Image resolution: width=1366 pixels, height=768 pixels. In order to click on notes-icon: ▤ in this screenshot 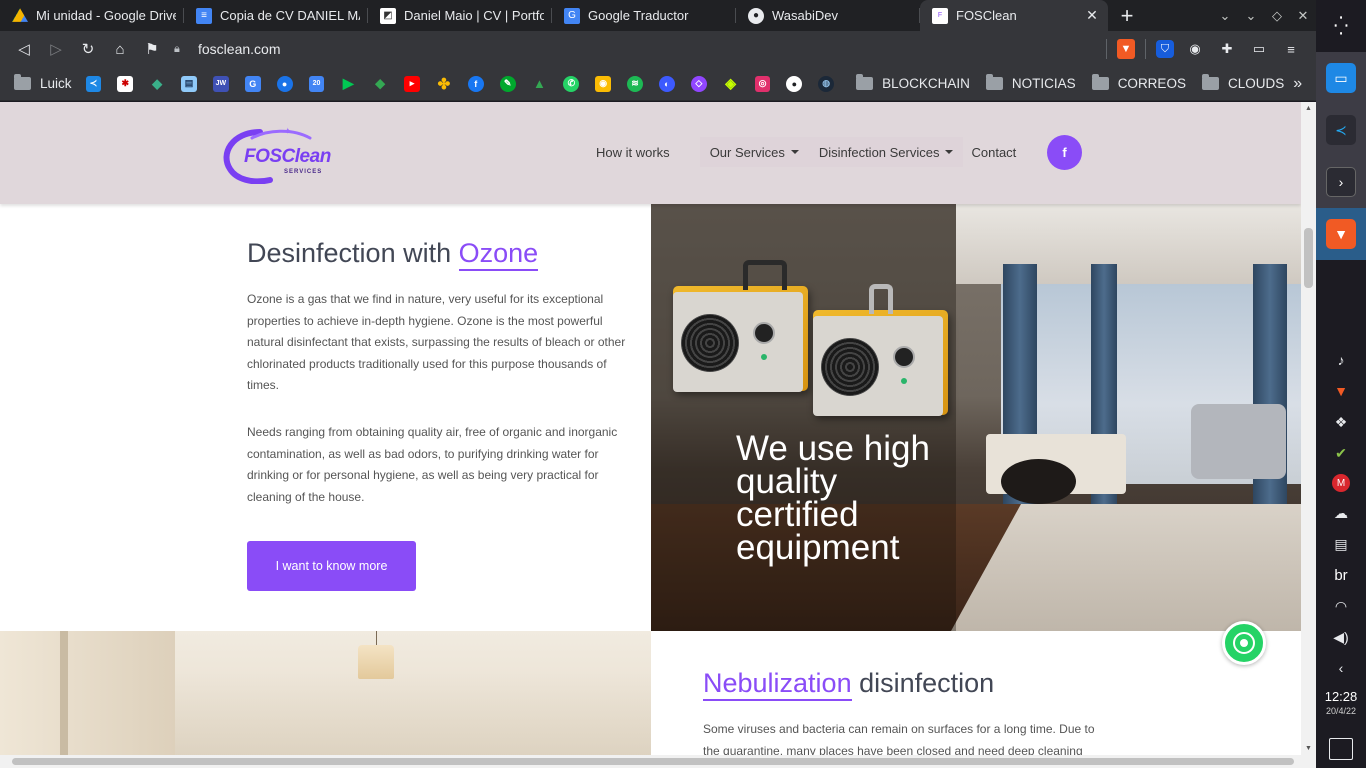, I will do `click(189, 83)`.